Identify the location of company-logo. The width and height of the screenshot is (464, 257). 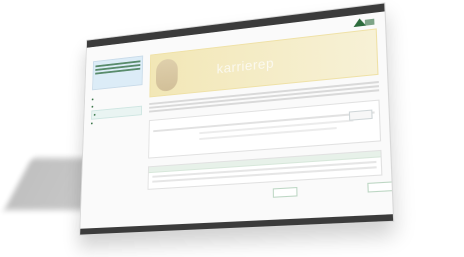
(364, 21).